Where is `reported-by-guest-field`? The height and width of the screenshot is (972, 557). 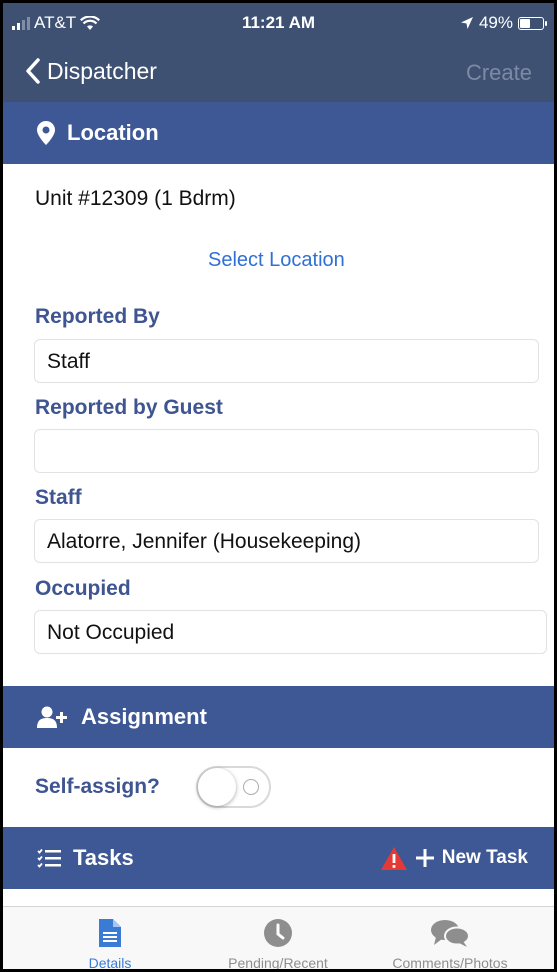
reported-by-guest-field is located at coordinates (286, 451).